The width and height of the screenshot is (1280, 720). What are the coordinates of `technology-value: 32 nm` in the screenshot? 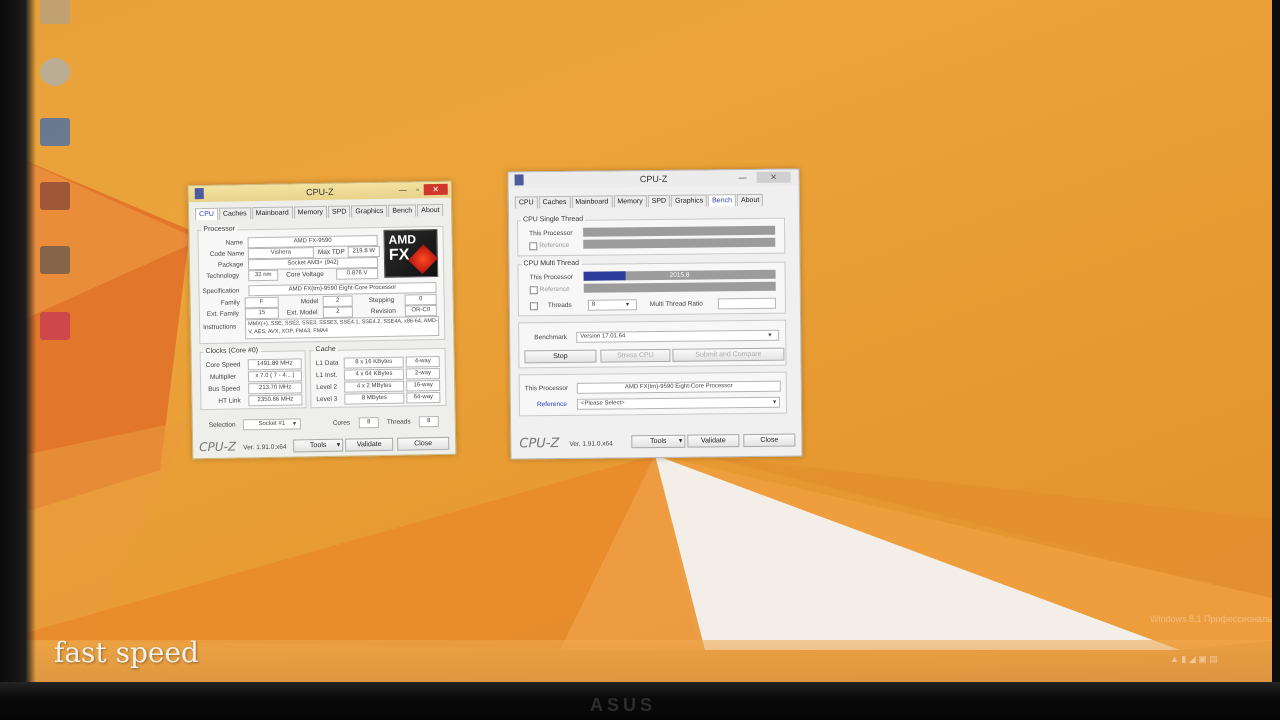 It's located at (263, 275).